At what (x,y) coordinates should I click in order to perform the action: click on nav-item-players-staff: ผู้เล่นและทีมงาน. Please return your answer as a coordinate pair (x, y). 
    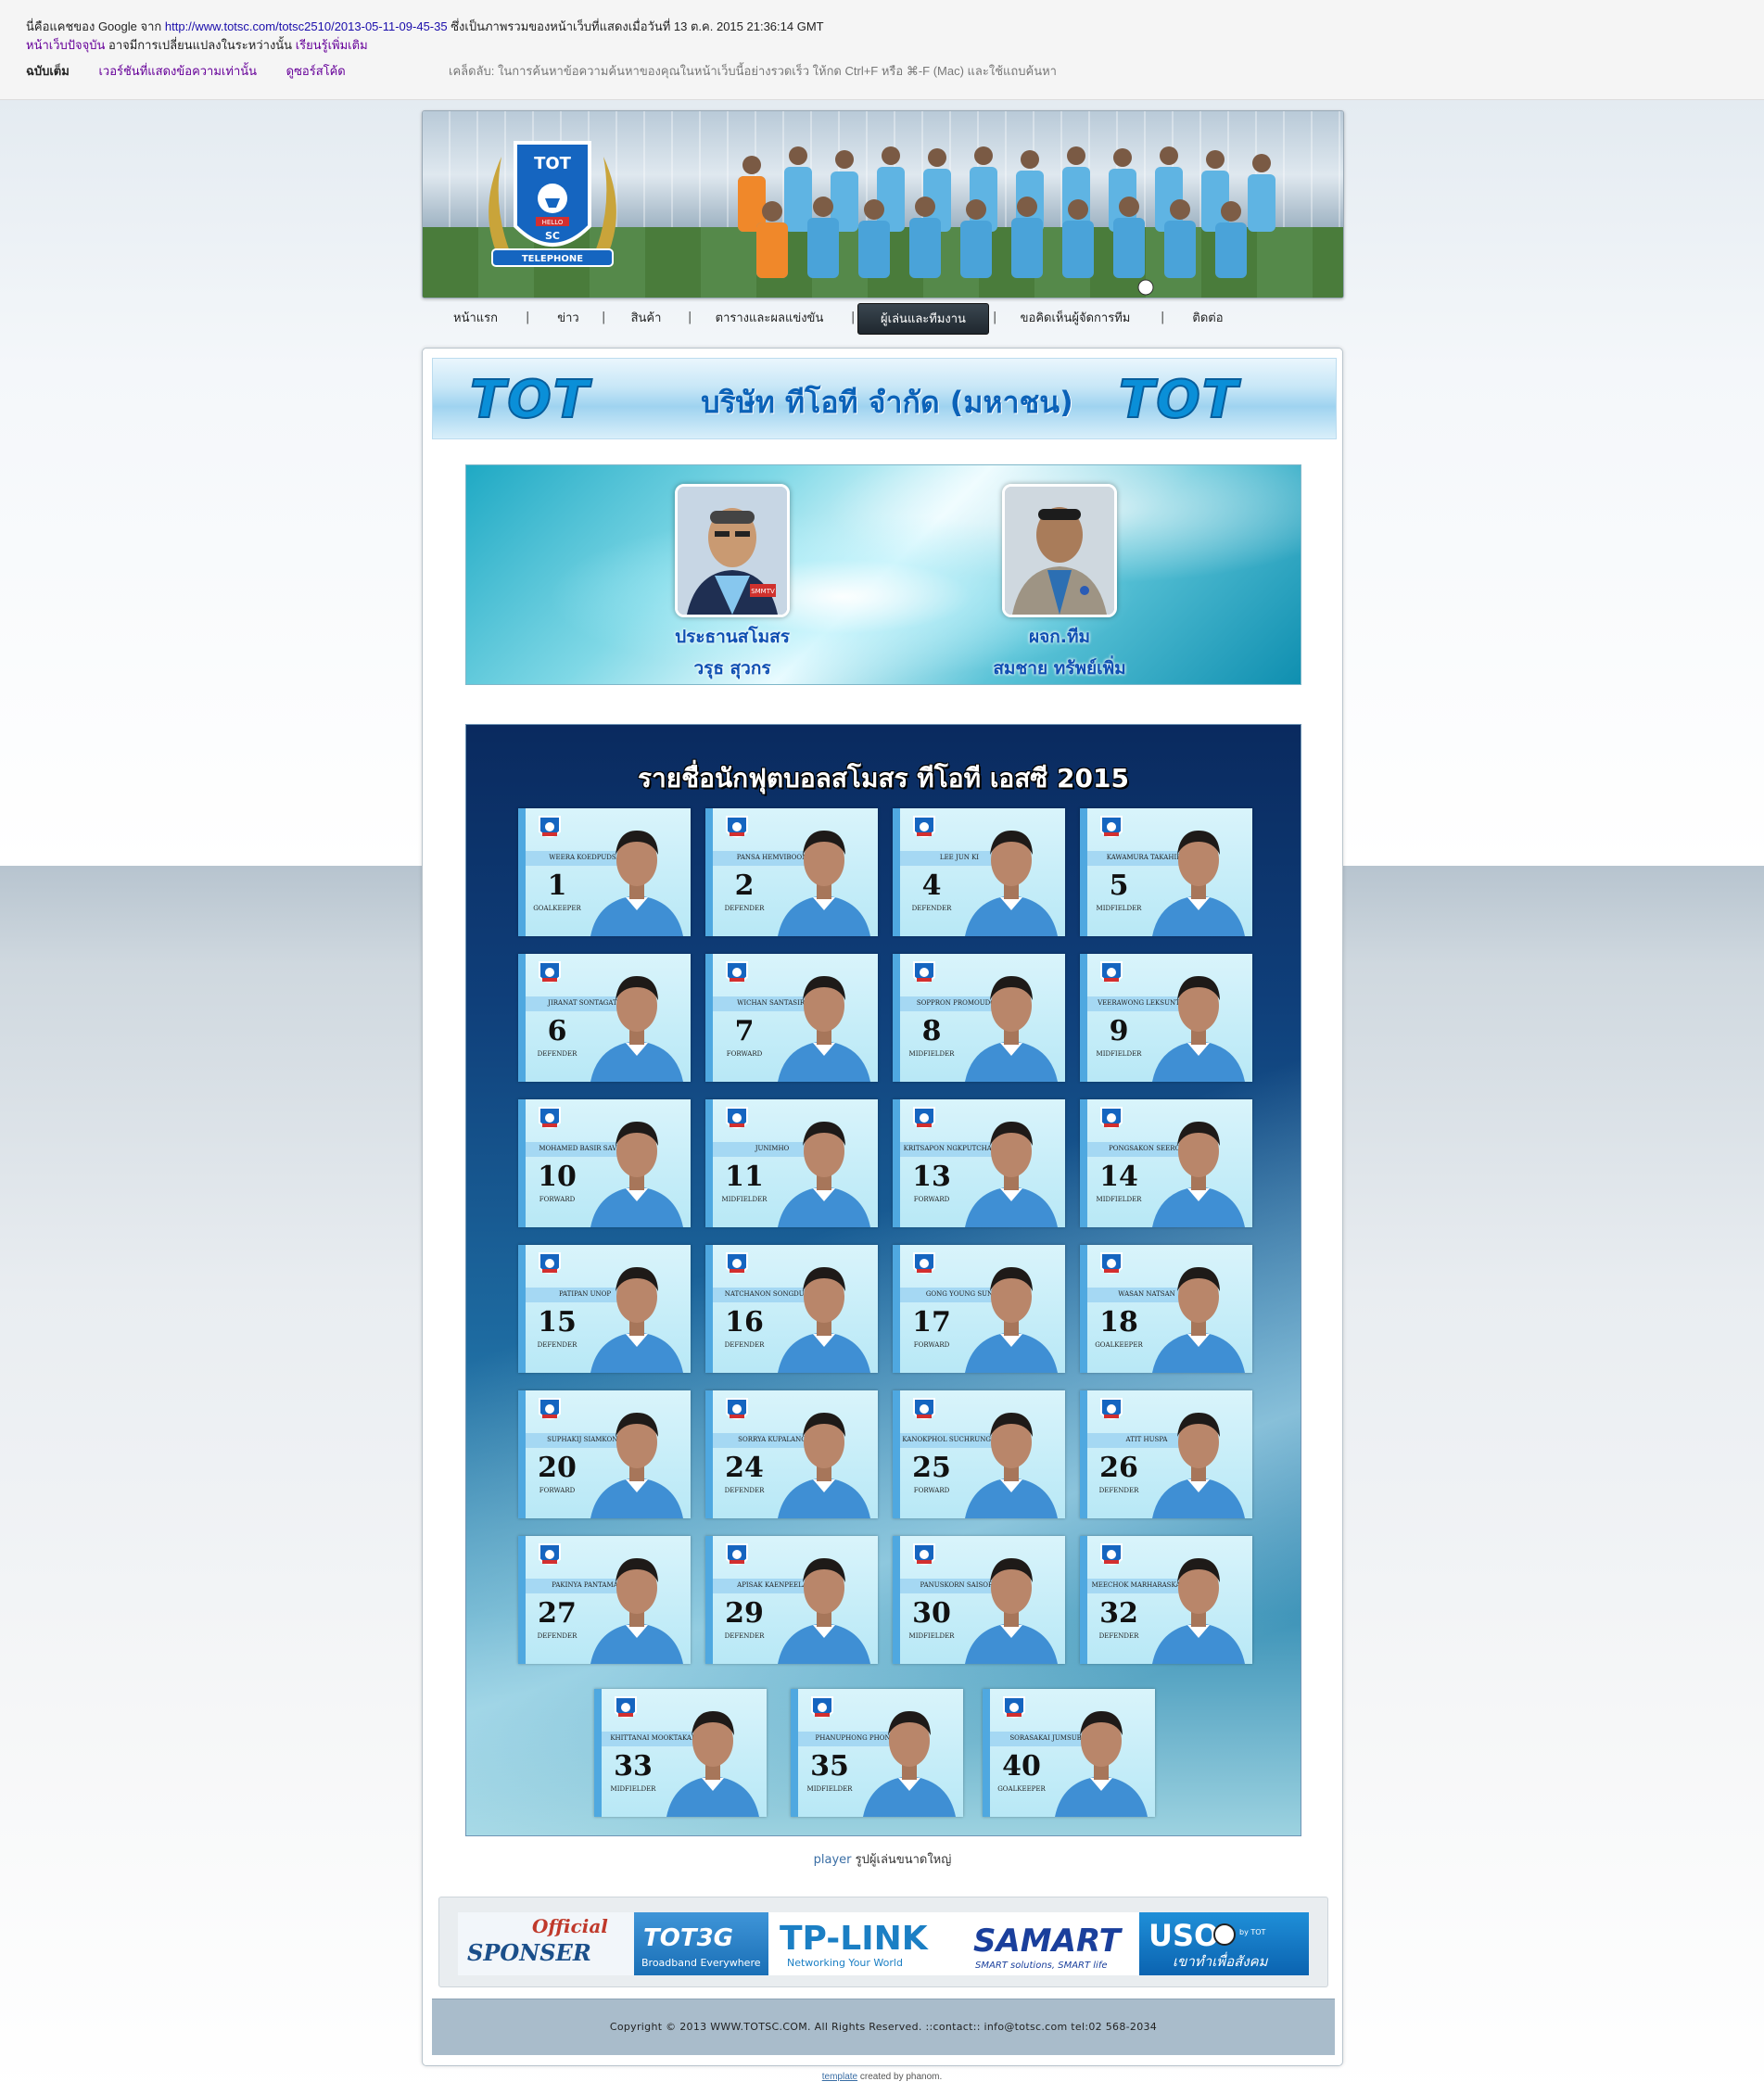
    Looking at the image, I should click on (923, 319).